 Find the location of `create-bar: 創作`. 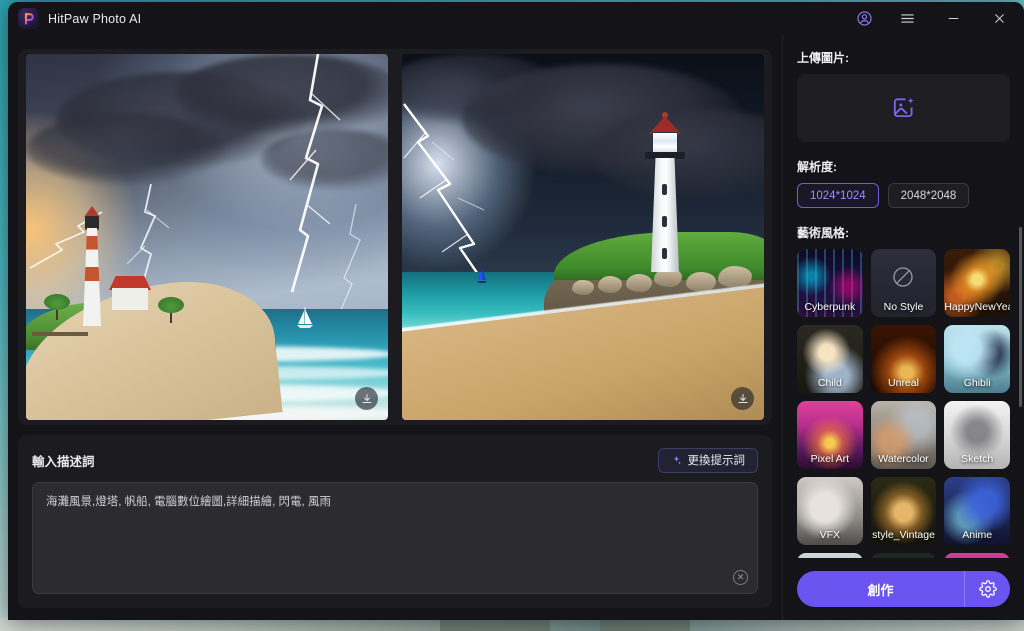

create-bar: 創作 is located at coordinates (903, 589).